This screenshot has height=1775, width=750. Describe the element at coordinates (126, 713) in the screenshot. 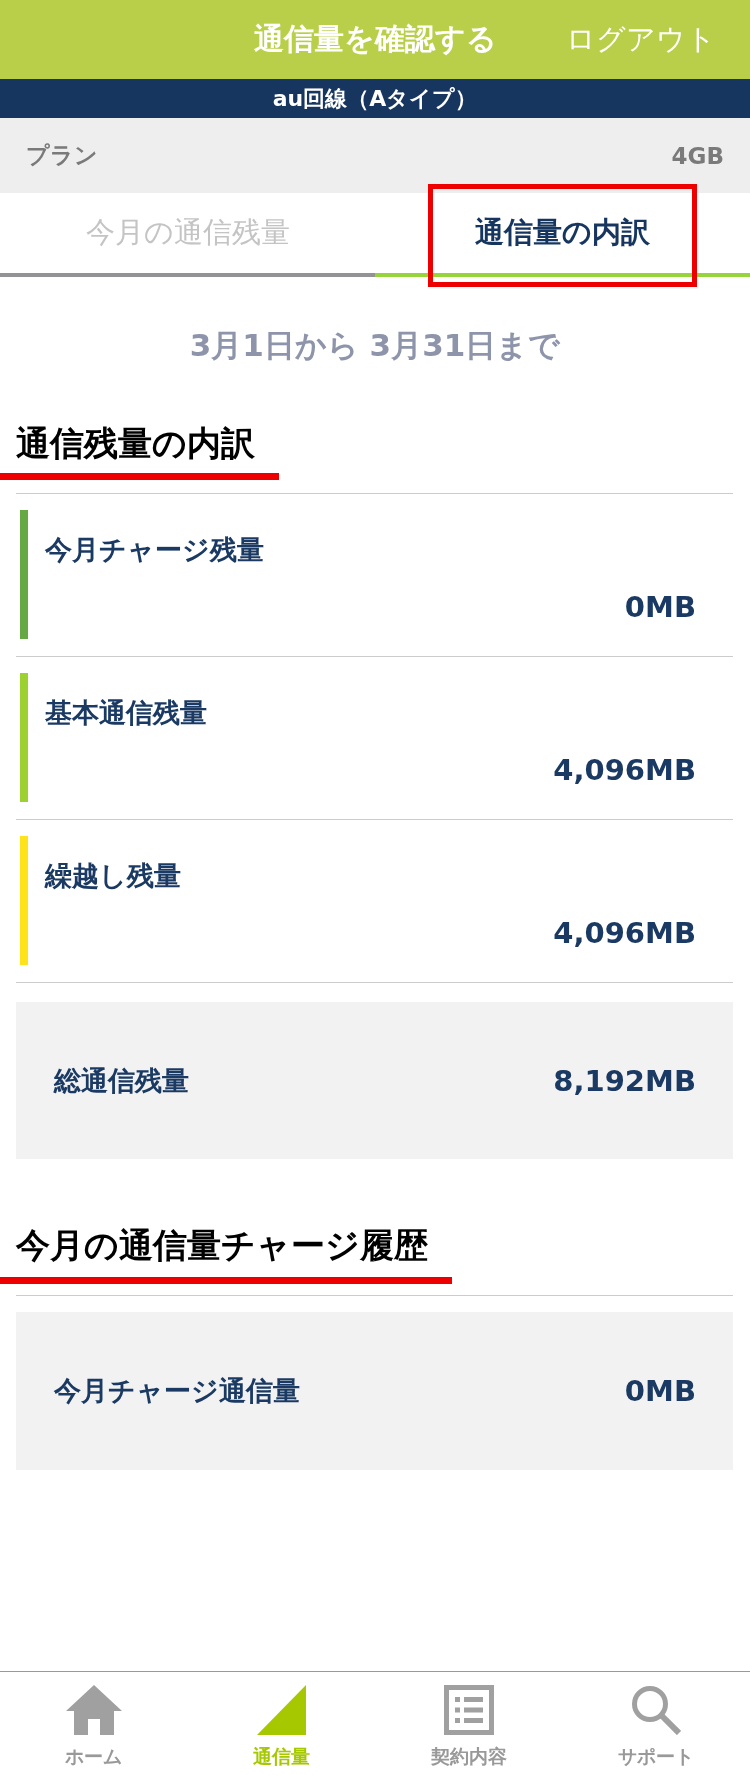

I see `item-label: 基本通信残量` at that location.